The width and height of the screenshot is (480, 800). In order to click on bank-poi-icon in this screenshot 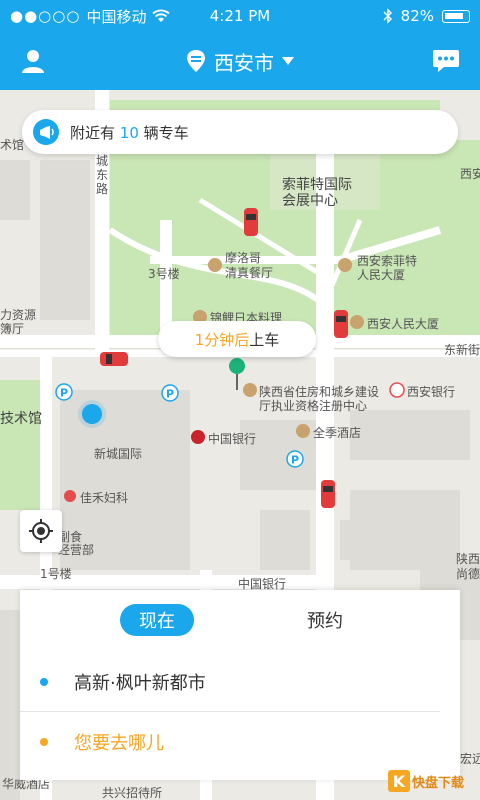, I will do `click(397, 390)`.